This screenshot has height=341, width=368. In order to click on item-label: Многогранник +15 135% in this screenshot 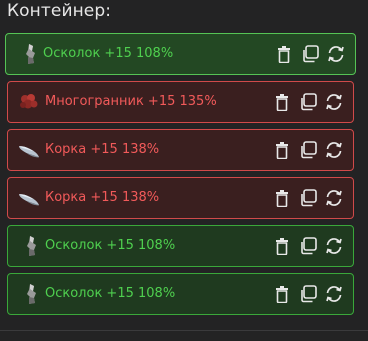, I will do `click(131, 101)`.